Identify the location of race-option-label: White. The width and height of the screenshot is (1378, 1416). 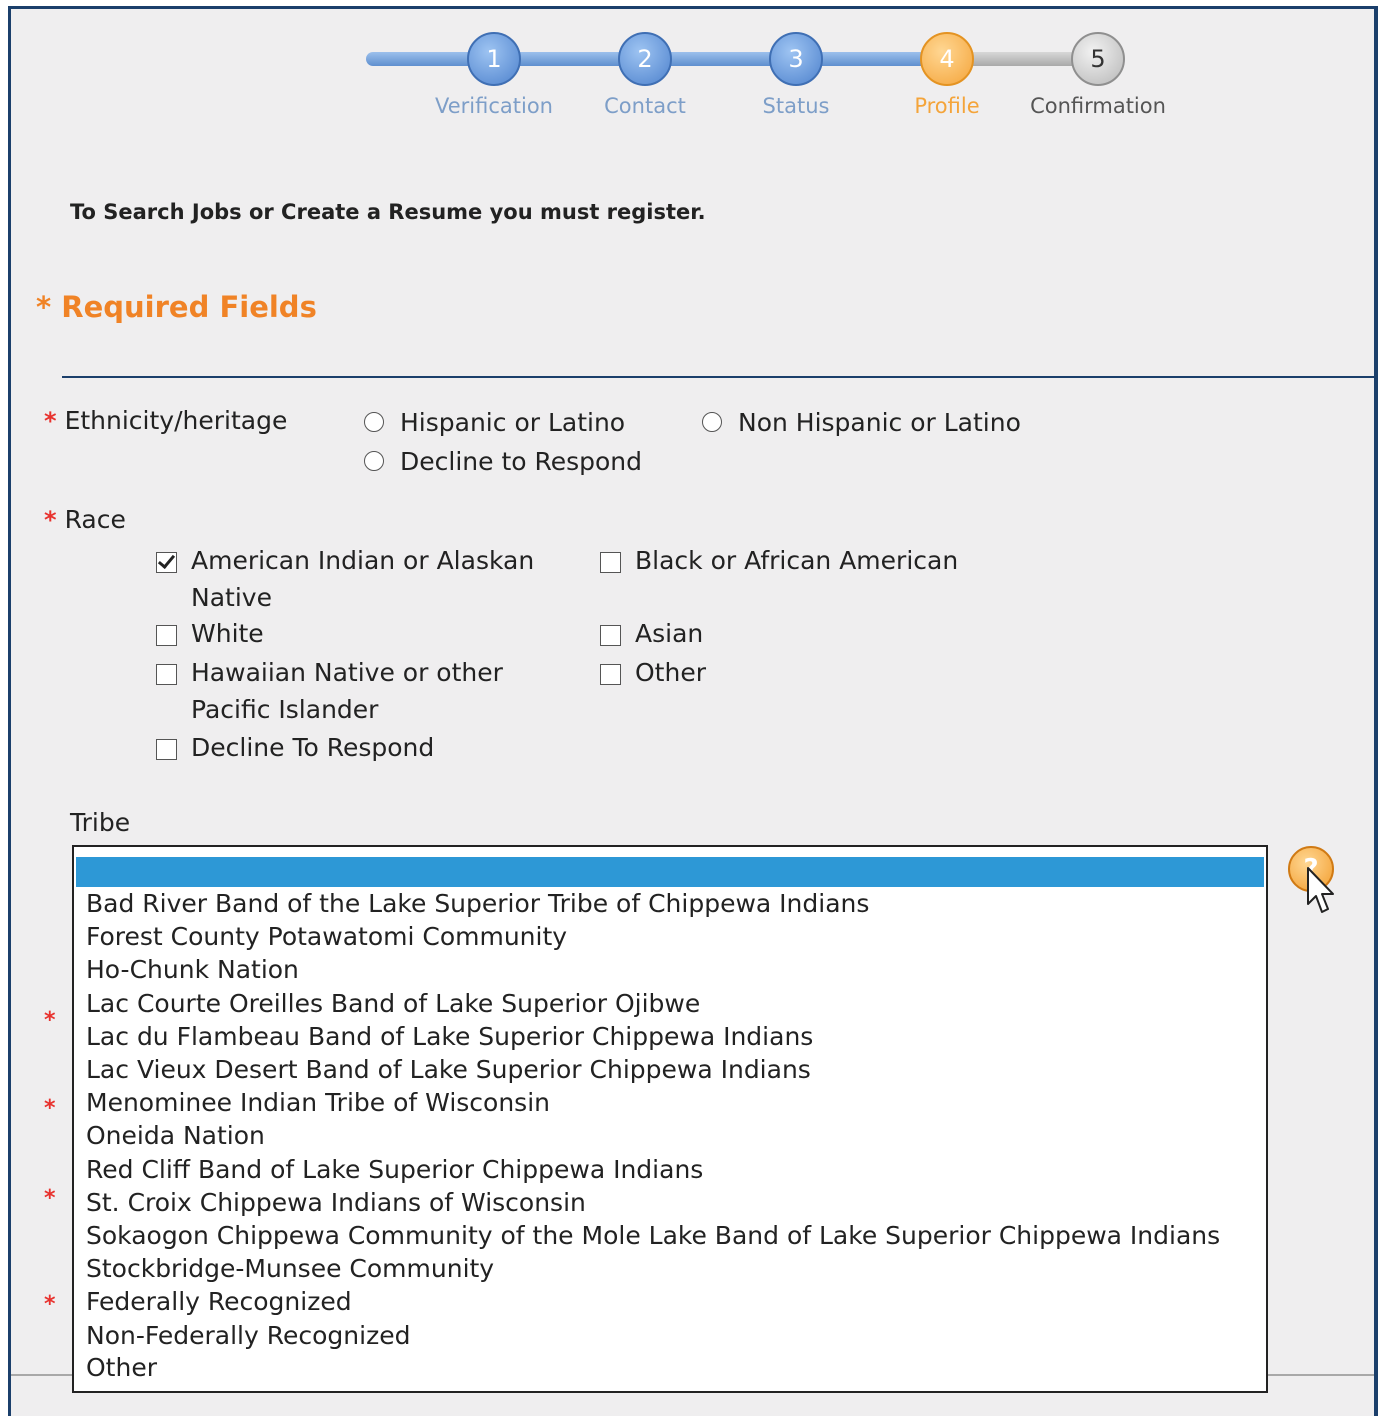
(227, 633).